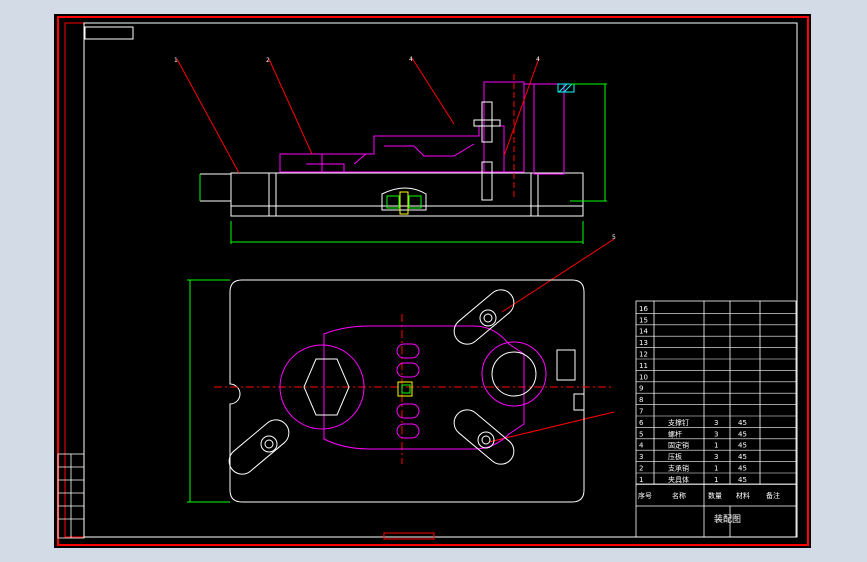  I want to click on bom-header-mat: 材料, so click(743, 495).